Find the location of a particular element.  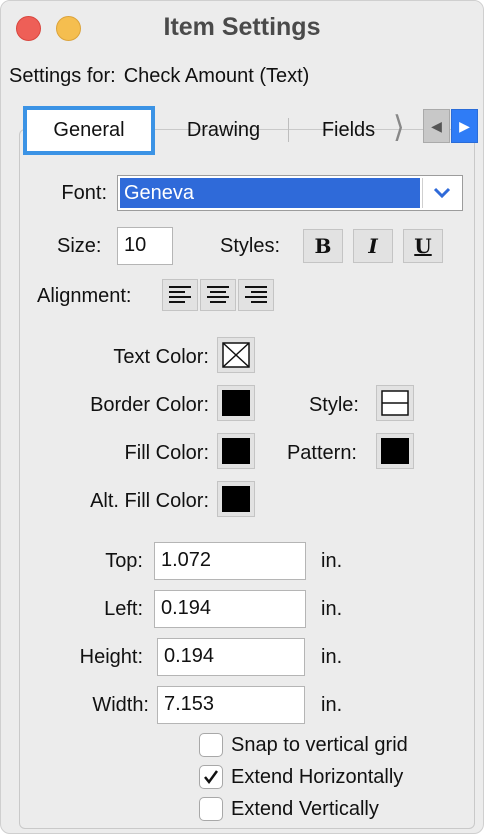

settings-for-row: Settings for: Check Amount (Text) is located at coordinates (159, 76).